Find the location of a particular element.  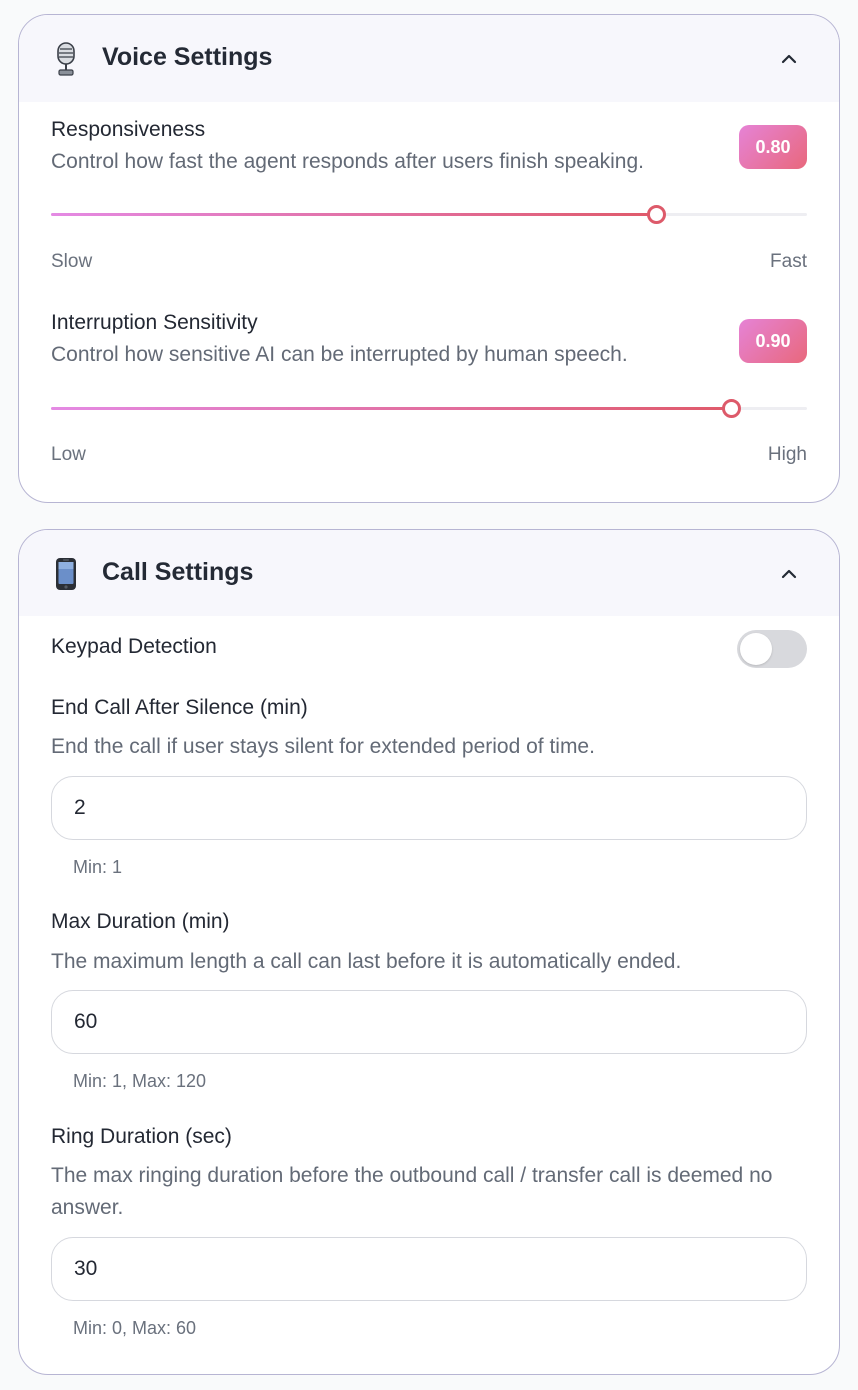

ring-duration-input is located at coordinates (429, 1269).